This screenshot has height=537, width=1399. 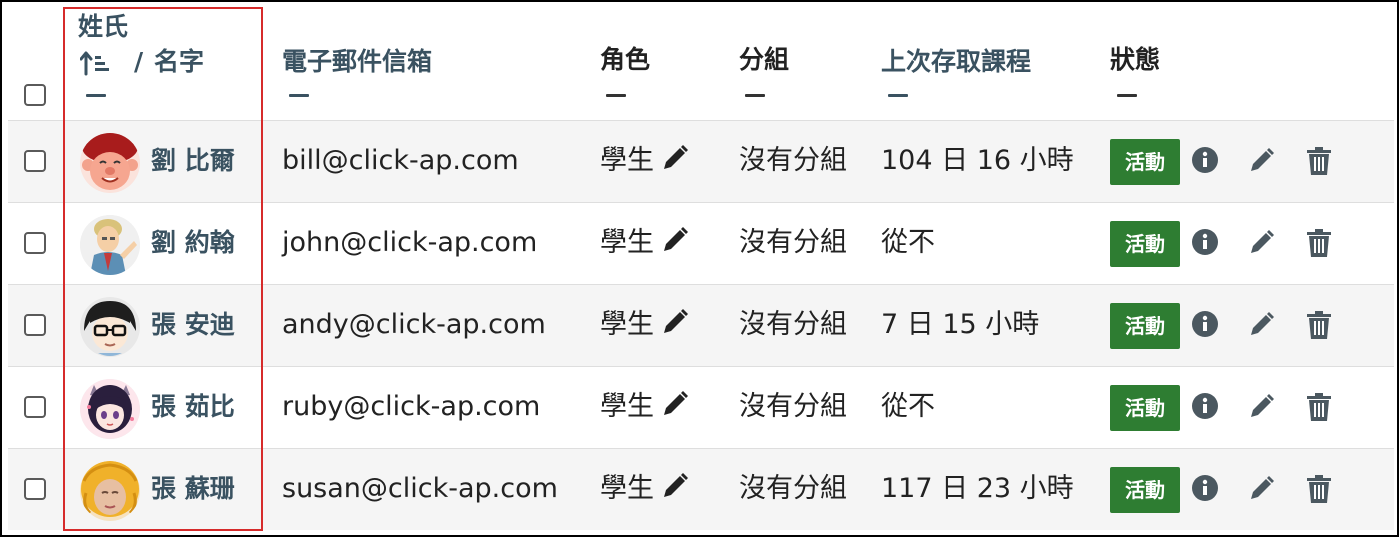 What do you see at coordinates (96, 95) in the screenshot?
I see `header-first-name-indicator` at bounding box center [96, 95].